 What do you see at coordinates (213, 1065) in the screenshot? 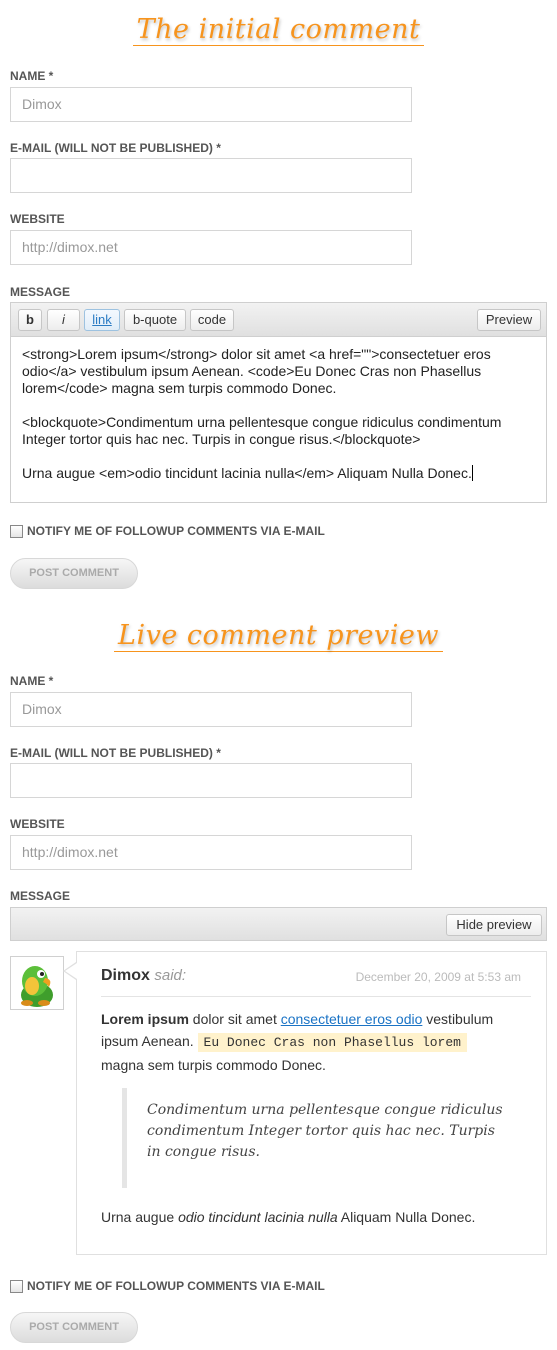
I see `comment-text-3: magna sem turpis commodo Donec.` at bounding box center [213, 1065].